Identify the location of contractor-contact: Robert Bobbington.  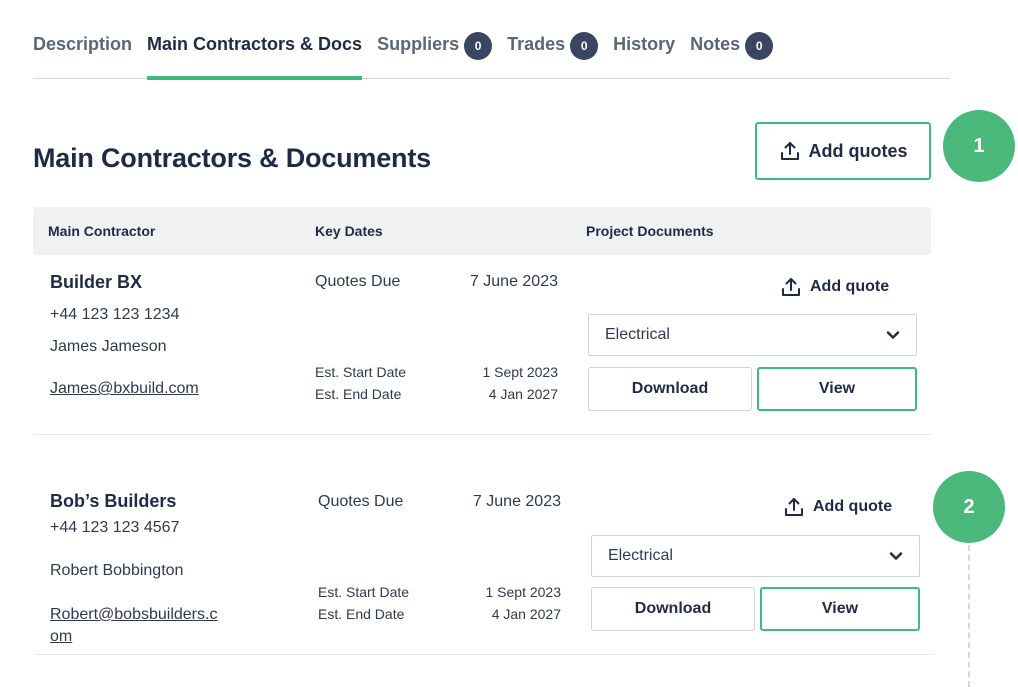
(117, 570).